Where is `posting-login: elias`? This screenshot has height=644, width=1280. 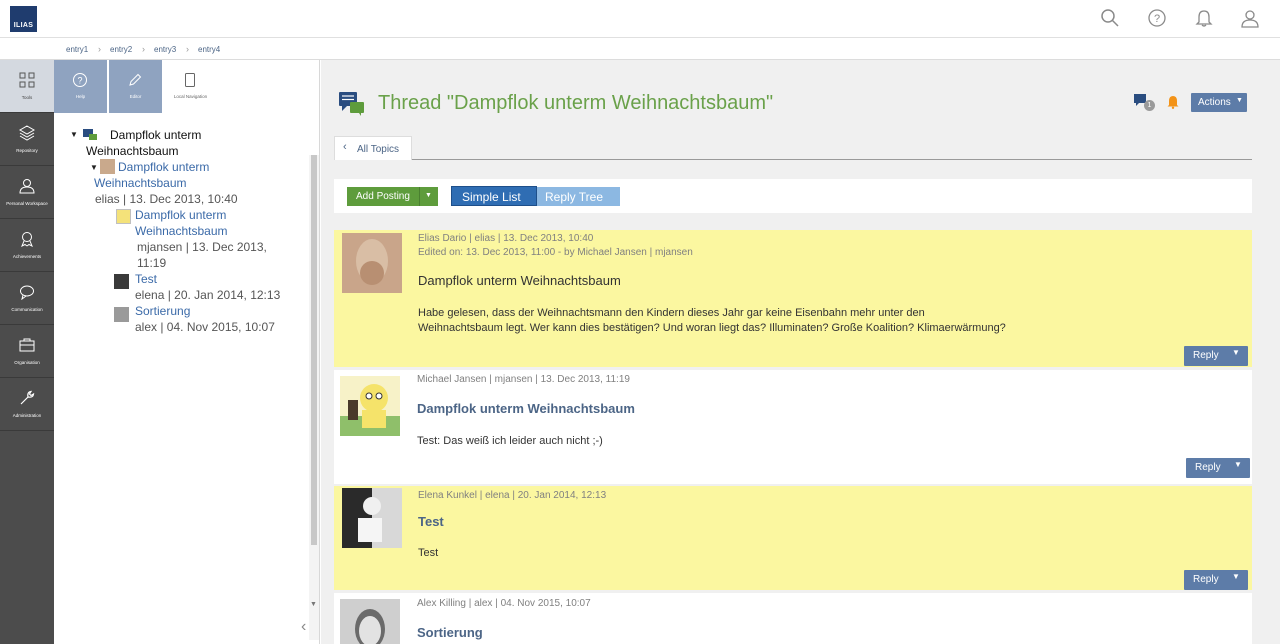 posting-login: elias is located at coordinates (485, 238).